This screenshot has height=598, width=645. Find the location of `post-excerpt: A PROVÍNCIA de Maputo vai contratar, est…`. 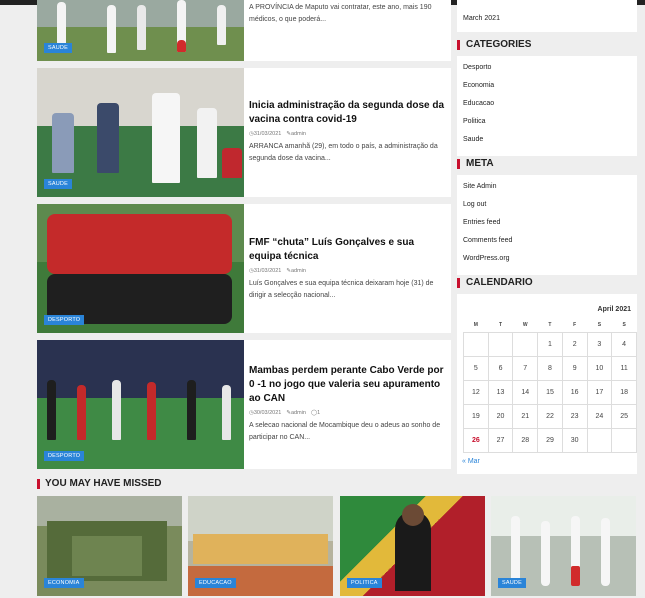

post-excerpt: A PROVÍNCIA de Maputo vai contratar, est… is located at coordinates (340, 13).